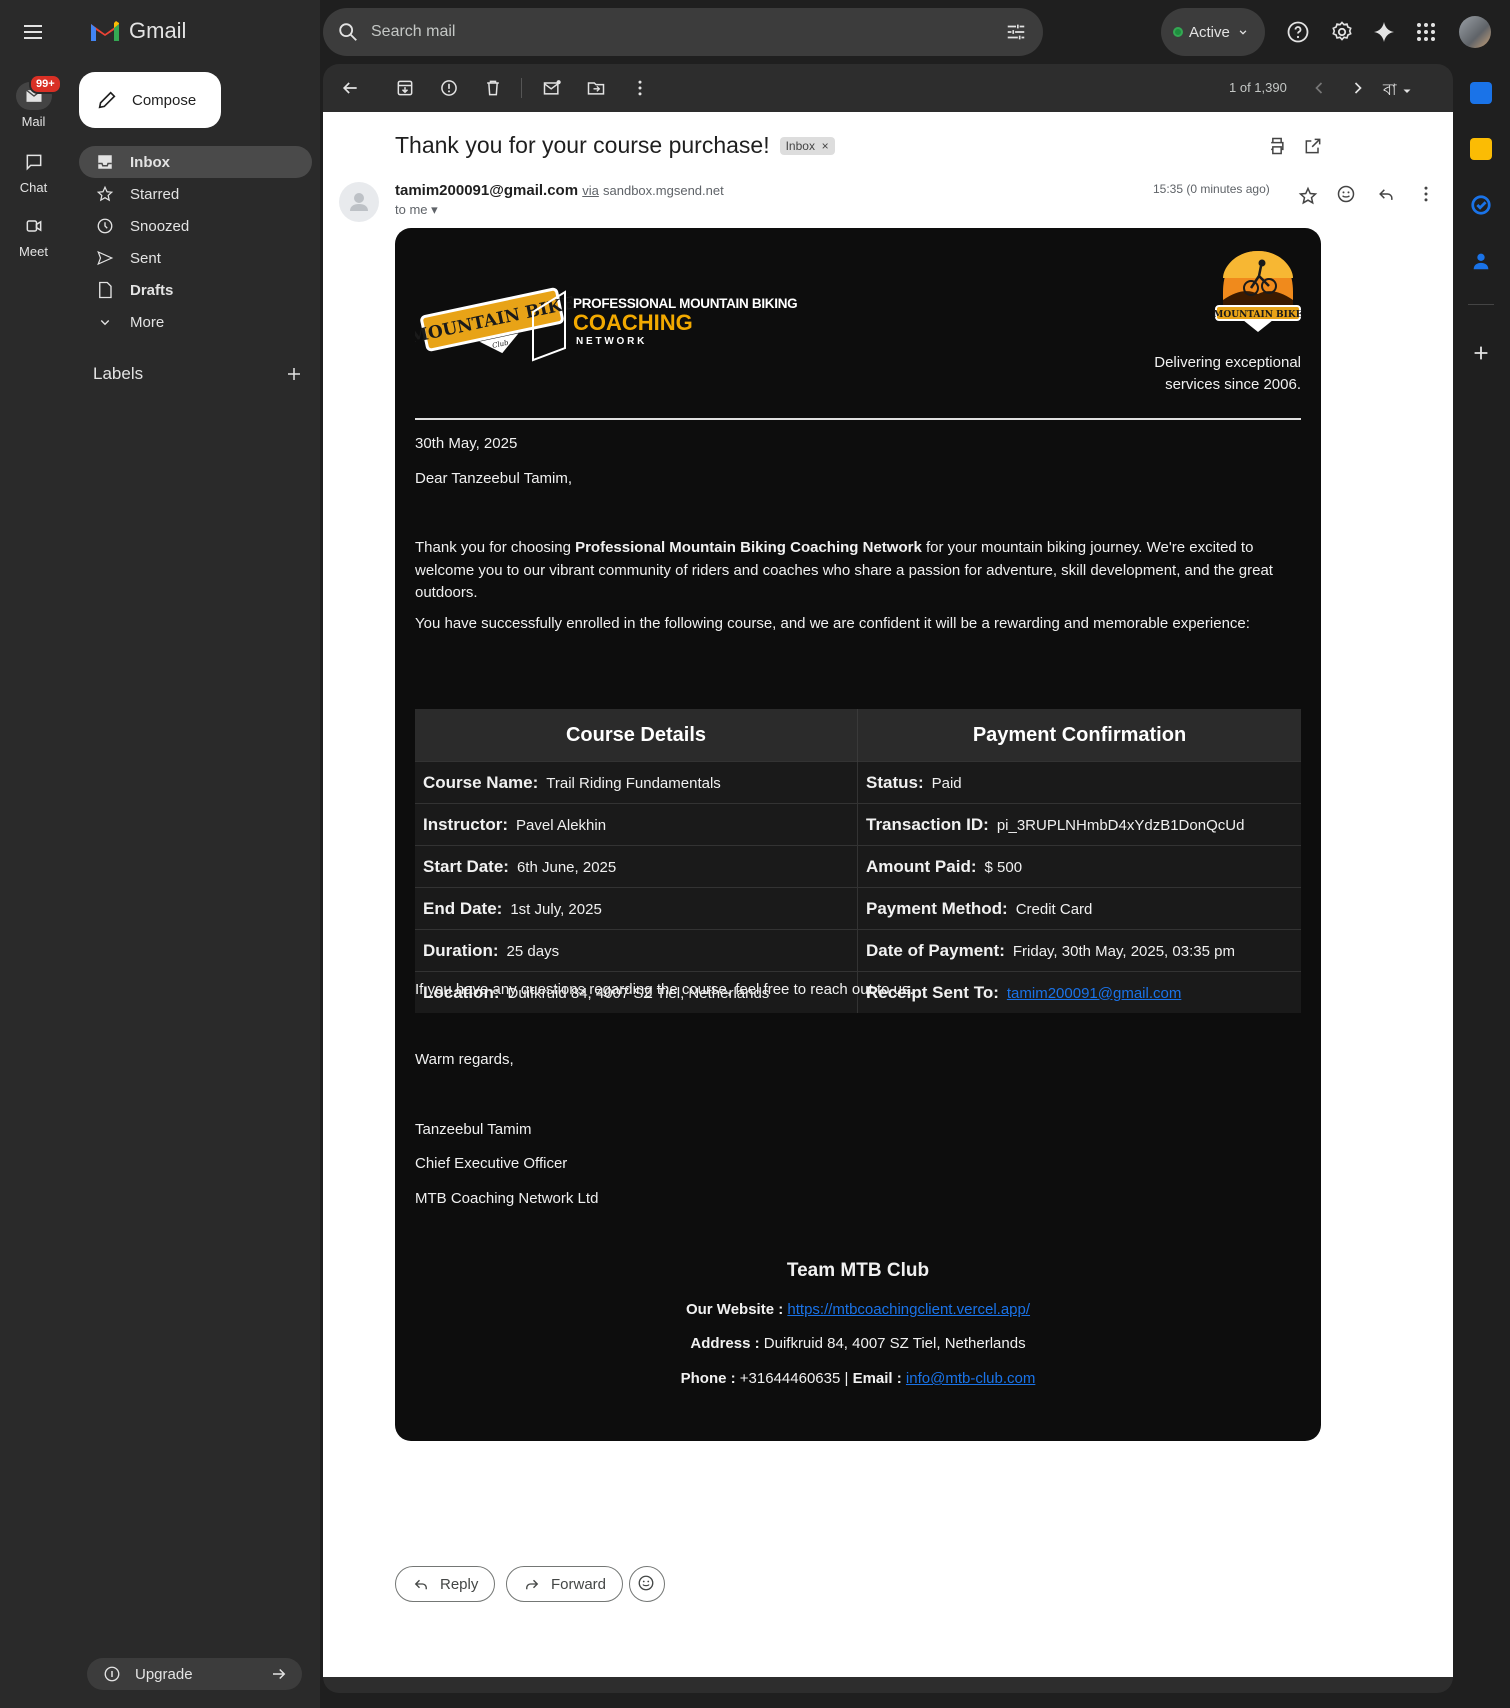 The width and height of the screenshot is (1510, 1708). Describe the element at coordinates (1481, 93) in the screenshot. I see `calendar-icon` at that location.